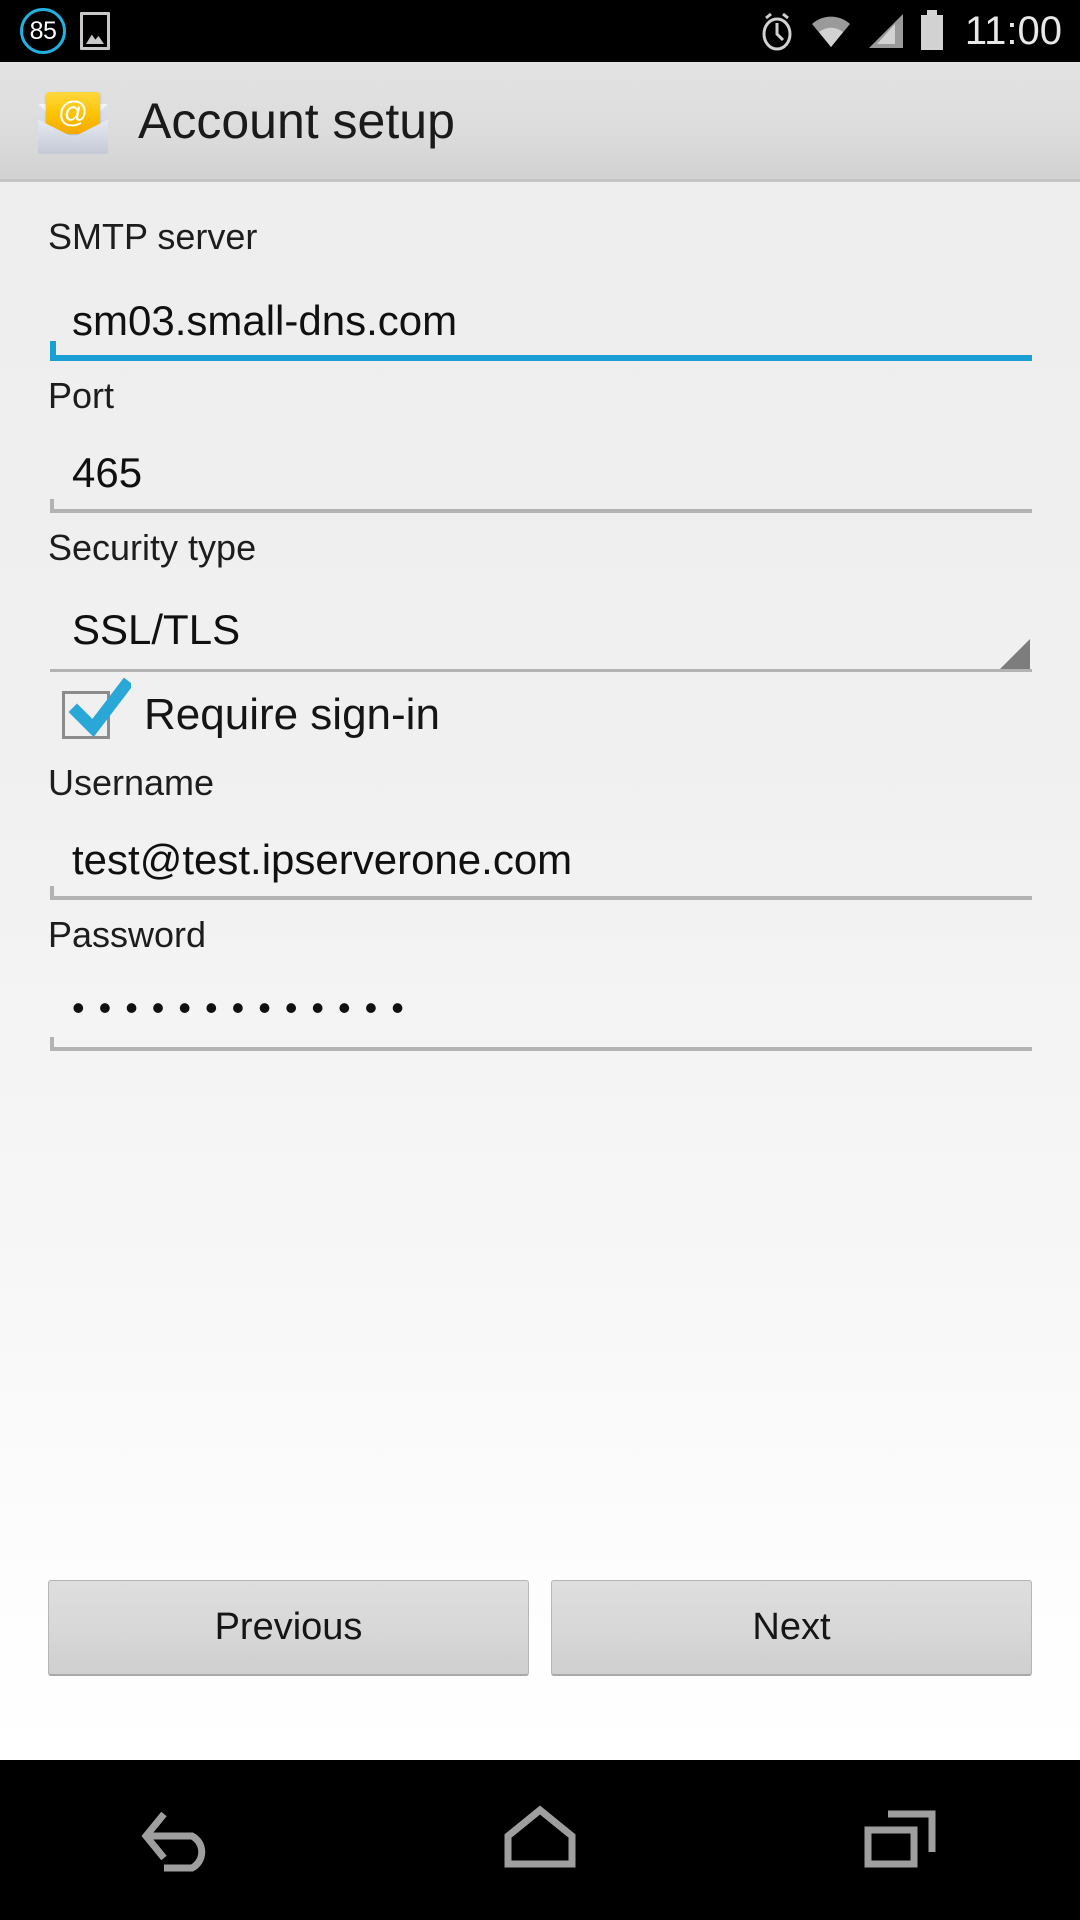 The height and width of the screenshot is (1920, 1080). What do you see at coordinates (541, 892) in the screenshot?
I see `username-underline` at bounding box center [541, 892].